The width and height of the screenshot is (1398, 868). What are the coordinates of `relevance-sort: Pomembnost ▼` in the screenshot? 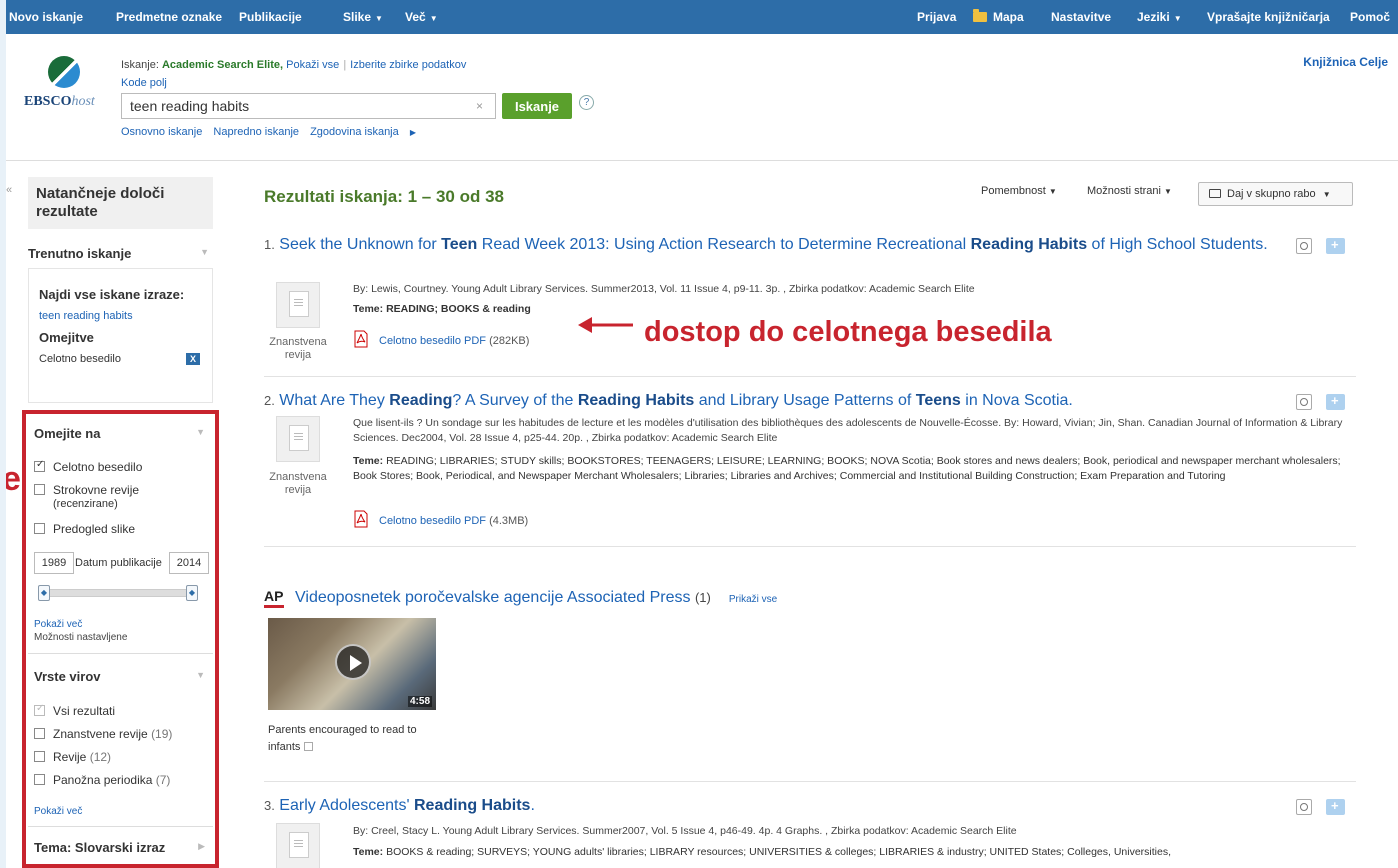 It's located at (1019, 191).